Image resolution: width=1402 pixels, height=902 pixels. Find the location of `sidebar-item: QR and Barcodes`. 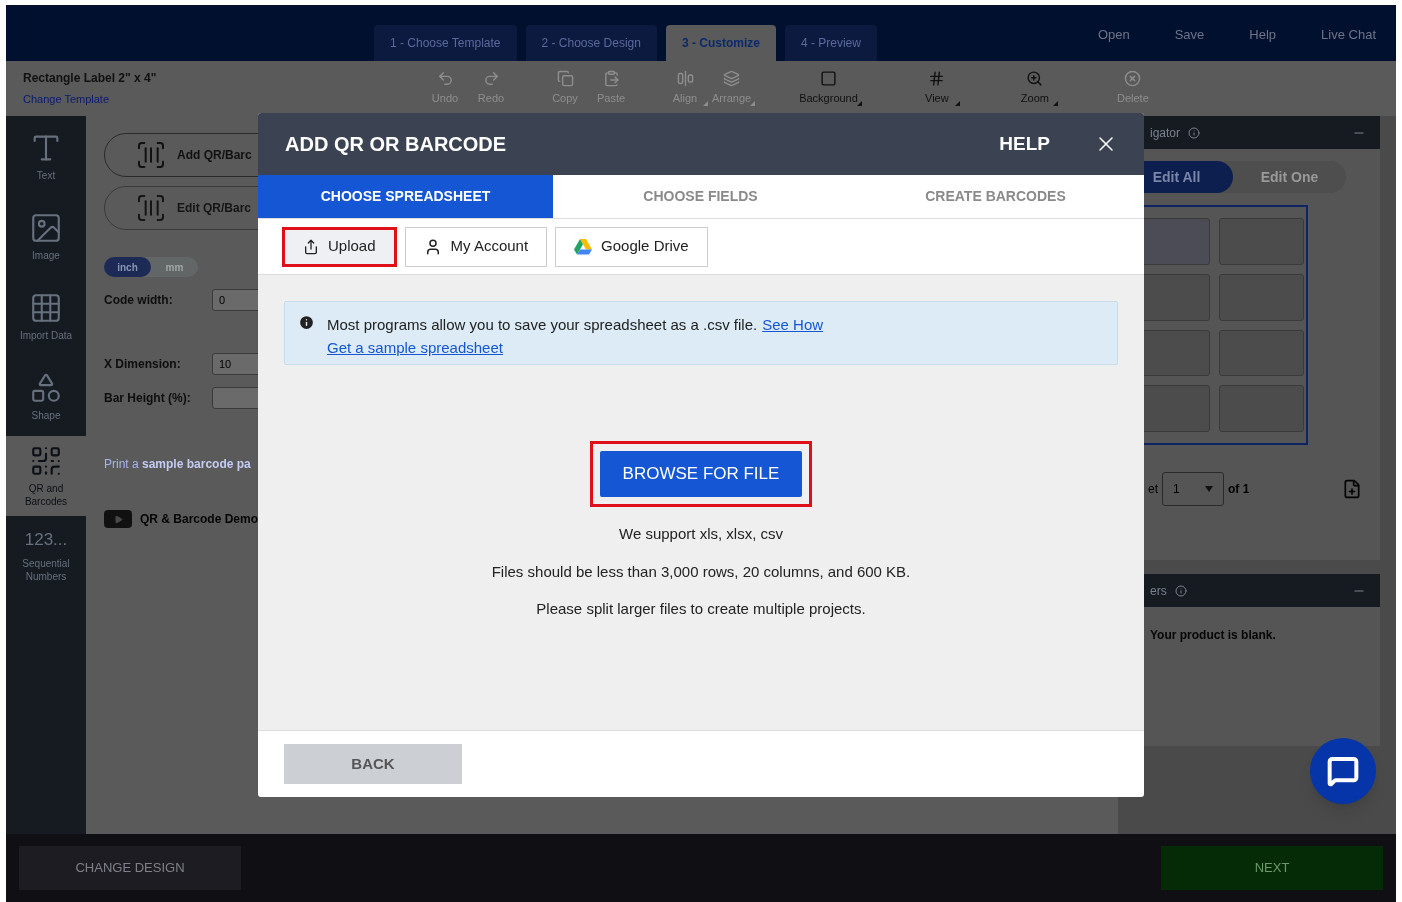

sidebar-item: QR and Barcodes is located at coordinates (46, 476).